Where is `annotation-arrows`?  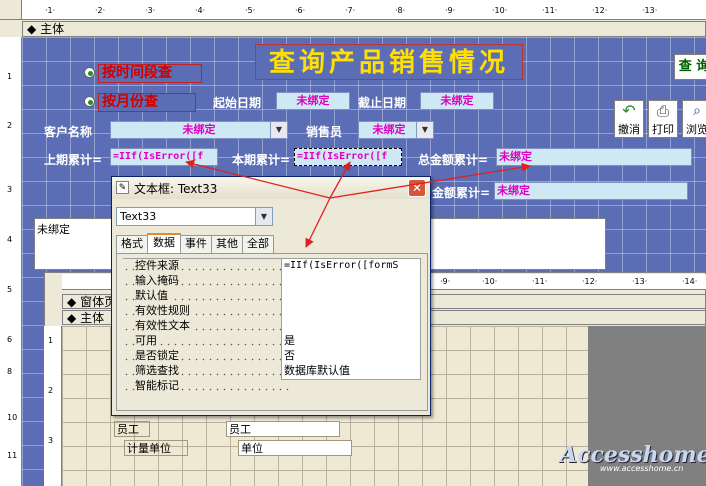
annotation-arrows is located at coordinates (358, 203).